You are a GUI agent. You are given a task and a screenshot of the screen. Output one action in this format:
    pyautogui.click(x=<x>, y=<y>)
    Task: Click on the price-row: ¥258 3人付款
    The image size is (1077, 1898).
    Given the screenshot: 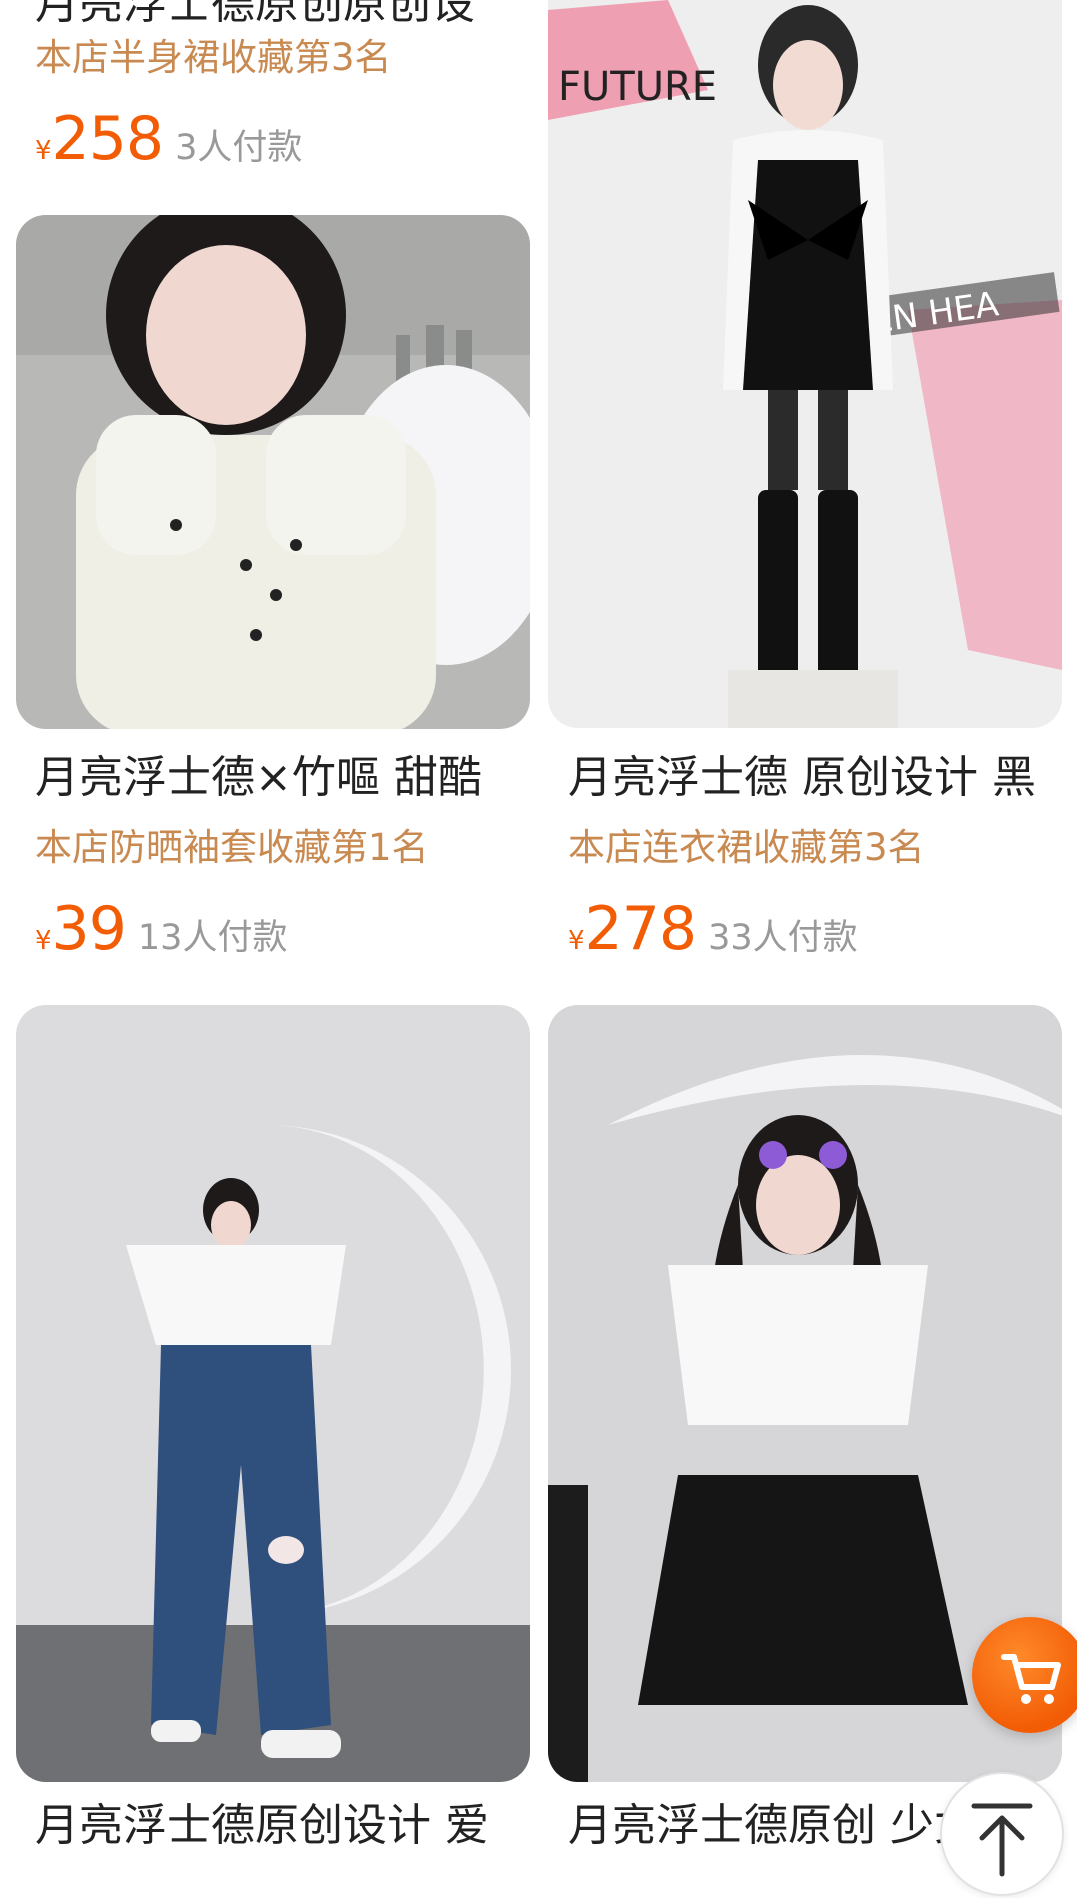 What is the action you would take?
    pyautogui.click(x=168, y=139)
    